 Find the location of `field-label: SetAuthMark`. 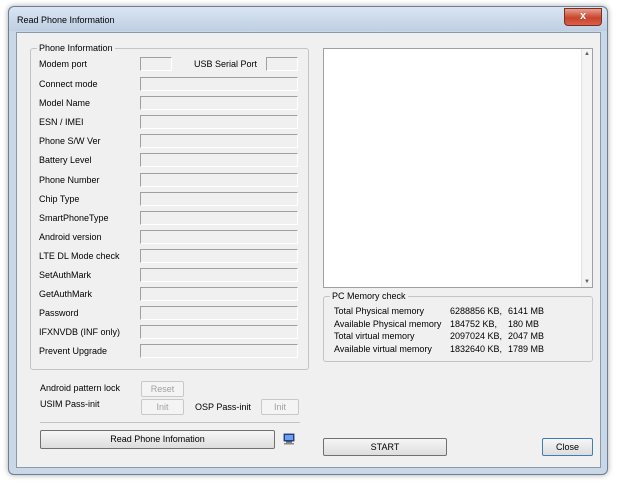

field-label: SetAuthMark is located at coordinates (65, 275).